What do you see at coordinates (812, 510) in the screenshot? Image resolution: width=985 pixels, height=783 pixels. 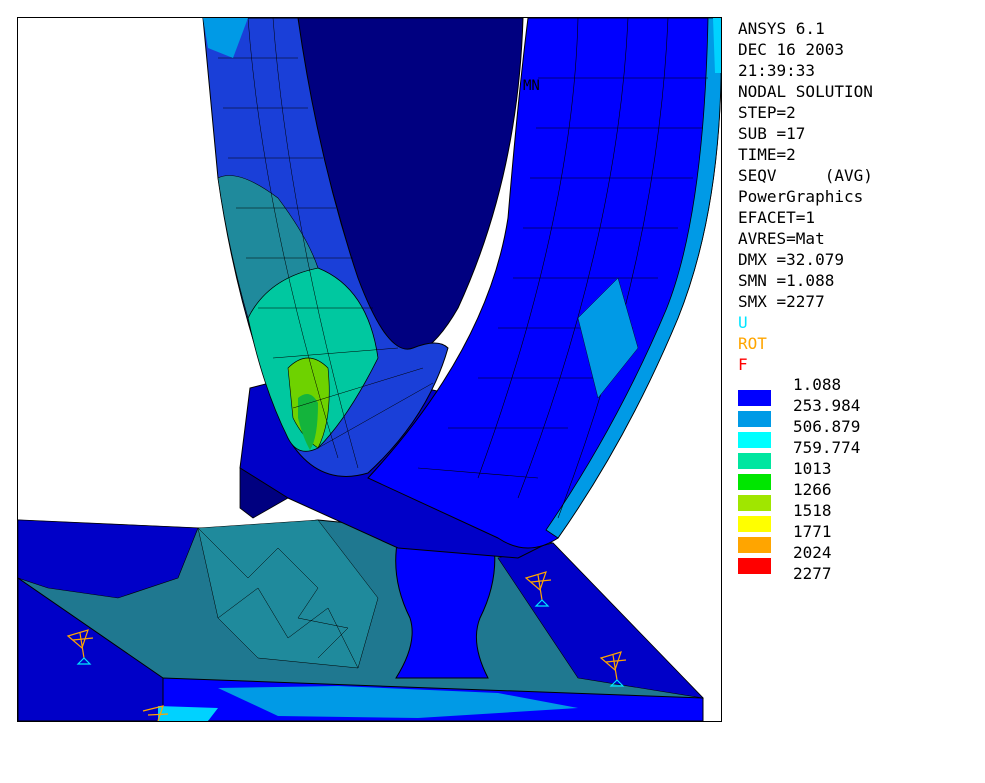 I see `legend-value: 1518` at bounding box center [812, 510].